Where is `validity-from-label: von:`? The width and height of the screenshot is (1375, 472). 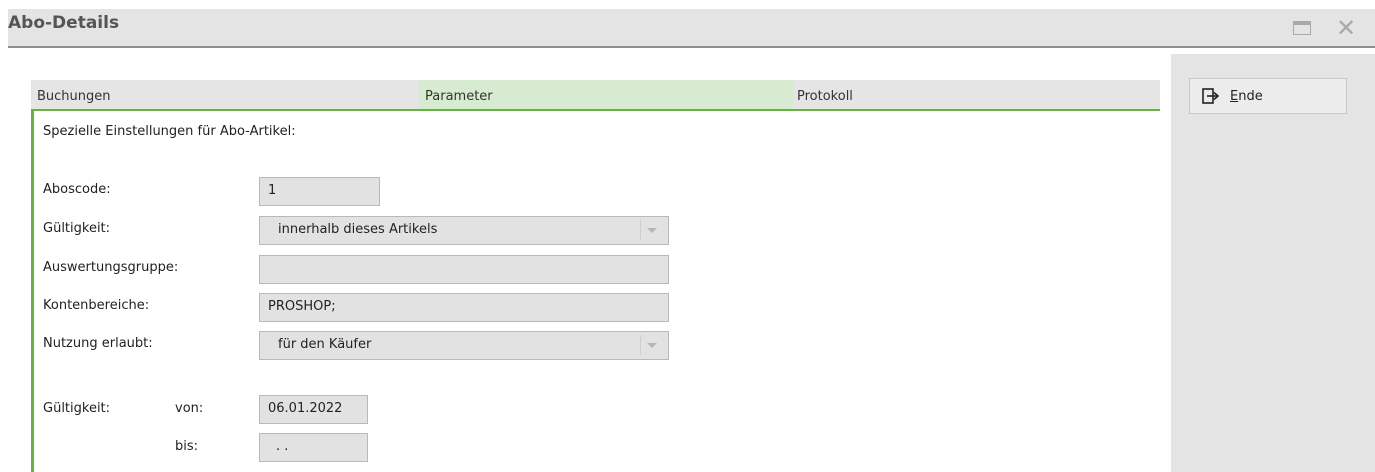 validity-from-label: von: is located at coordinates (189, 408).